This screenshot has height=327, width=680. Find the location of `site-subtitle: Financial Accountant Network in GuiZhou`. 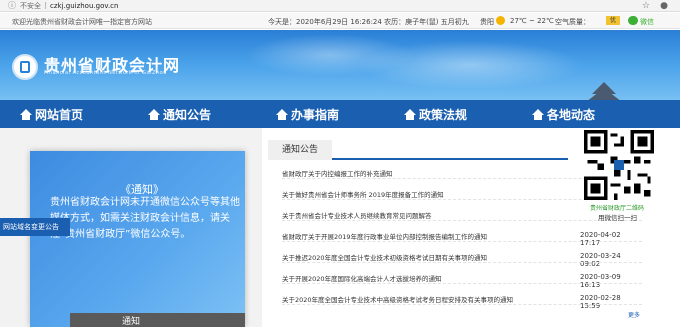

site-subtitle: Financial Accountant Network in GuiZhou is located at coordinates (105, 73).